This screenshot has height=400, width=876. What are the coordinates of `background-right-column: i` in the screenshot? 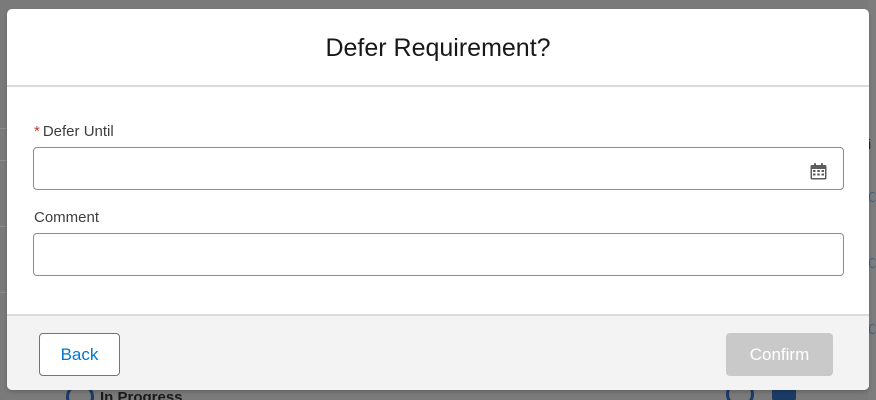 It's located at (872, 200).